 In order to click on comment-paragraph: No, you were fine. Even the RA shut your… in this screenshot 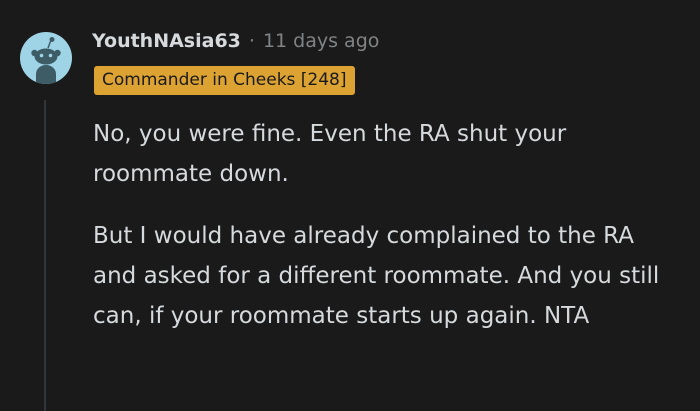, I will do `click(330, 154)`.